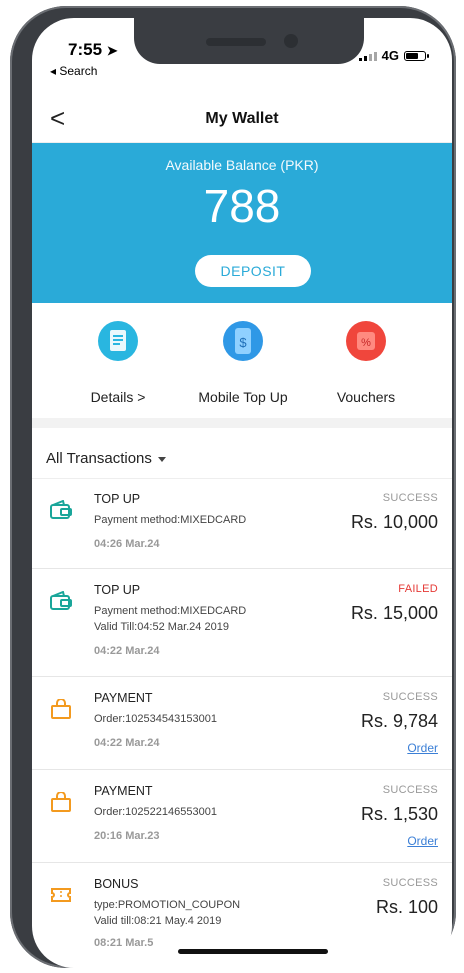  What do you see at coordinates (161, 459) in the screenshot?
I see `caret-down-icon` at bounding box center [161, 459].